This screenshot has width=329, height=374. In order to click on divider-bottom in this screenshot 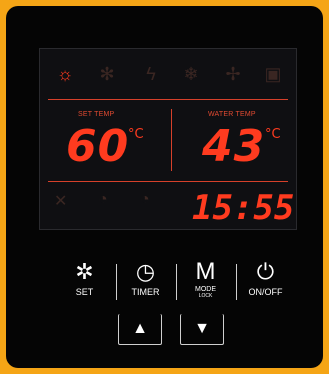, I will do `click(168, 181)`.